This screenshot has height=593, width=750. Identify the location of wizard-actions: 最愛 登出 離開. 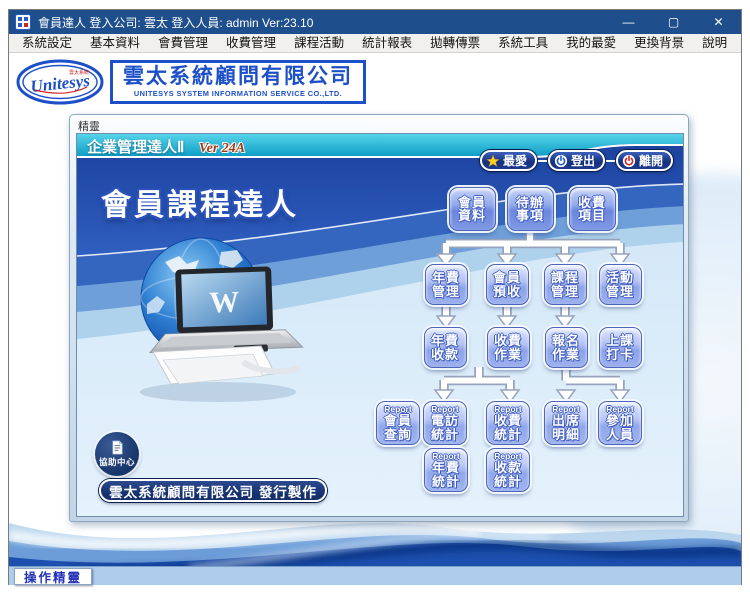
(576, 160).